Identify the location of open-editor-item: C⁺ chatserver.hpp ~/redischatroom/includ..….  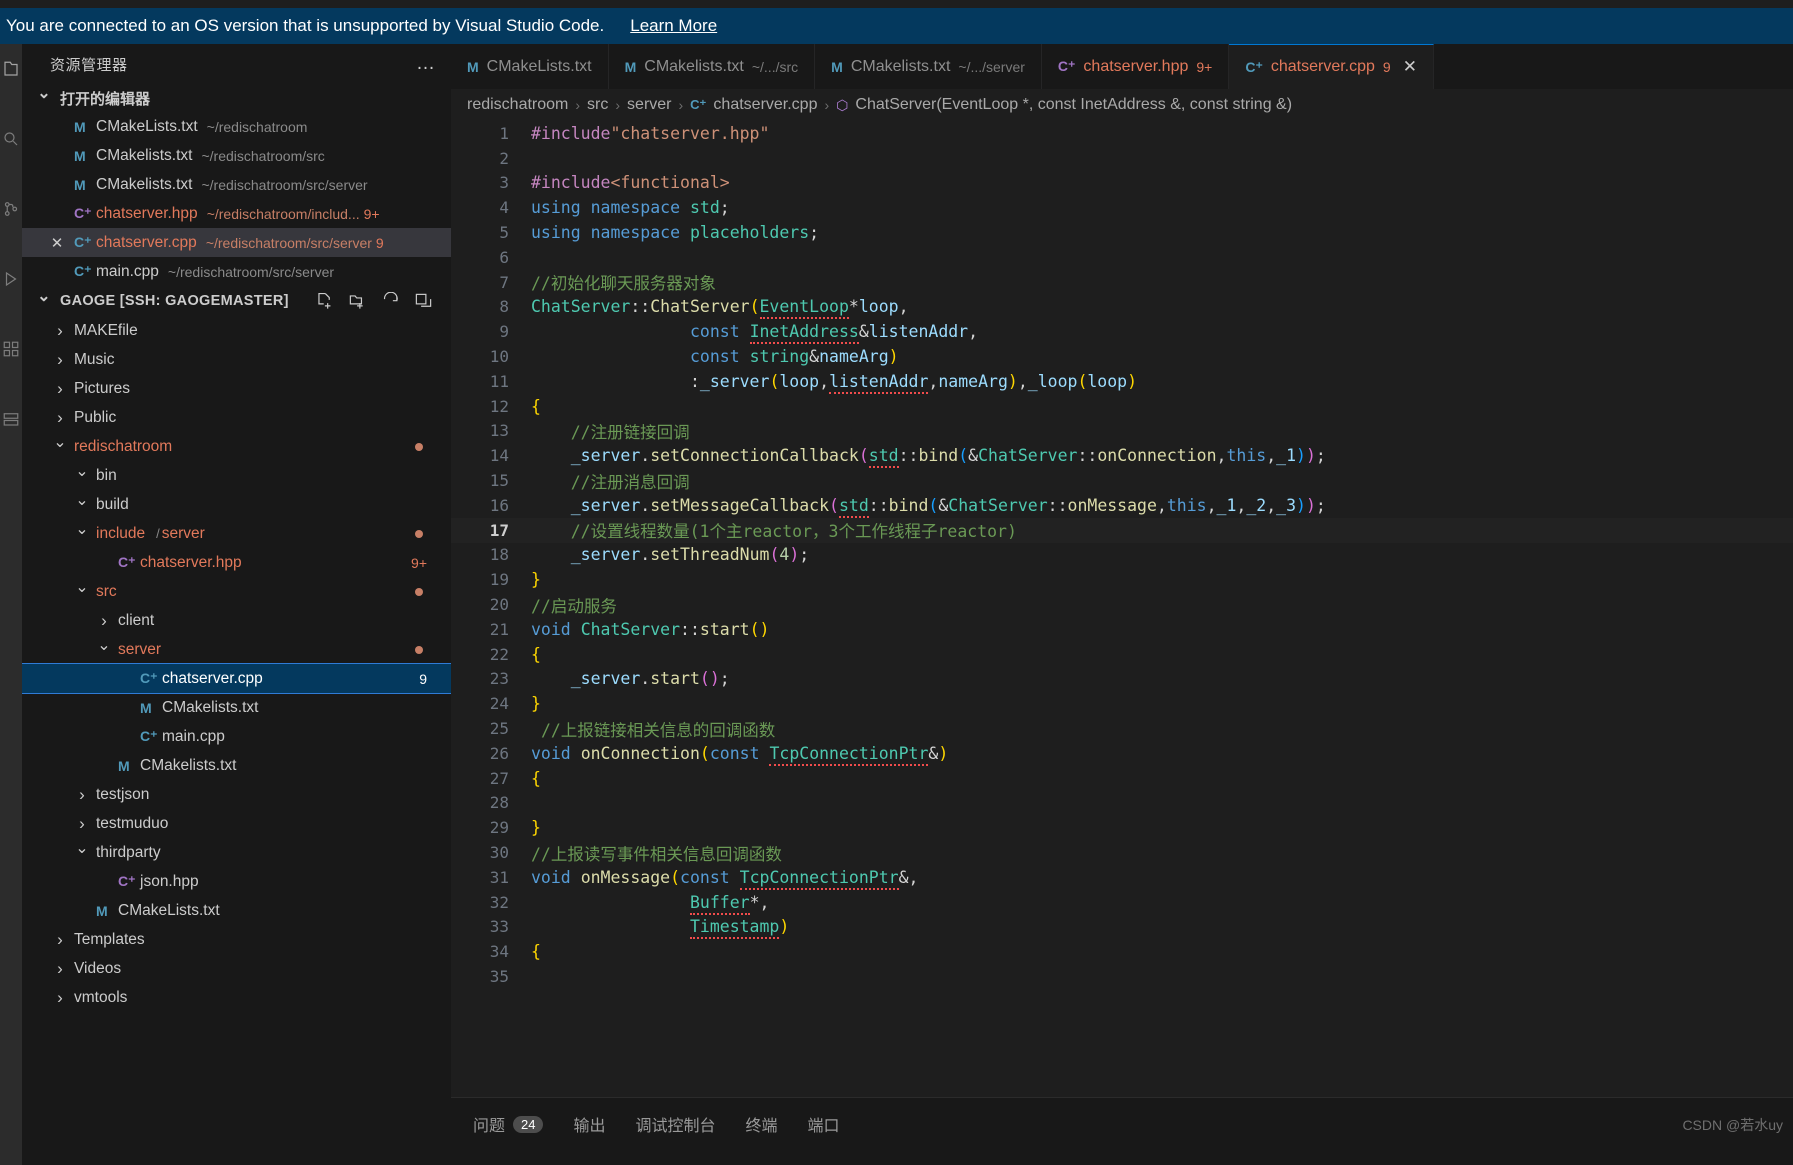
(236, 213).